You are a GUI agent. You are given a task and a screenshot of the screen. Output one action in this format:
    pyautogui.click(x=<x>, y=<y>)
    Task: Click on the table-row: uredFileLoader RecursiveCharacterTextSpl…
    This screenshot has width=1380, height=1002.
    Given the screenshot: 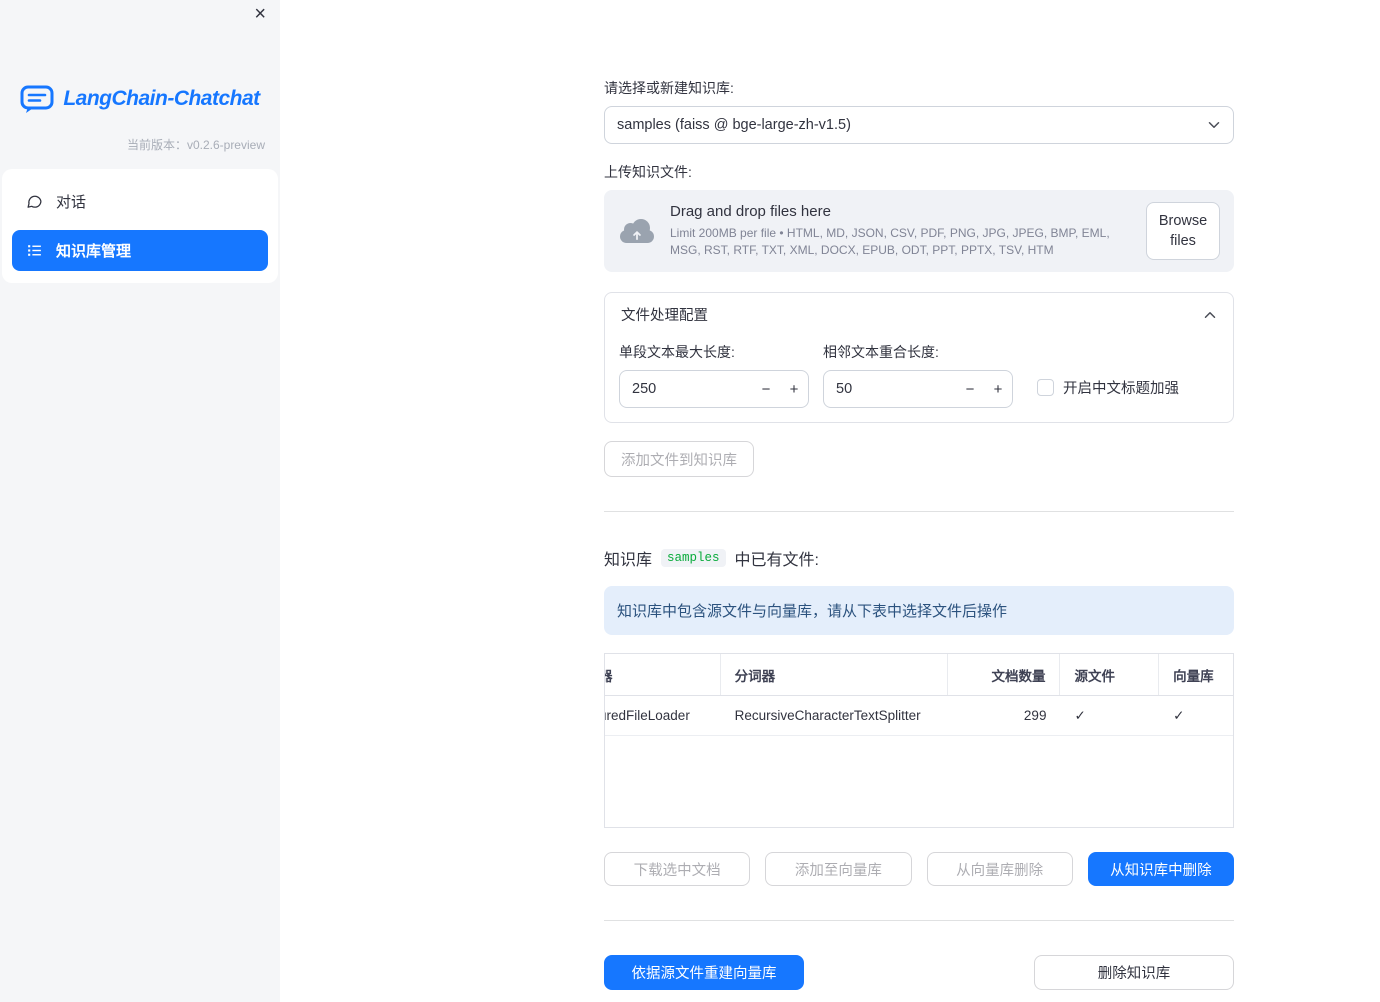 What is the action you would take?
    pyautogui.click(x=919, y=716)
    